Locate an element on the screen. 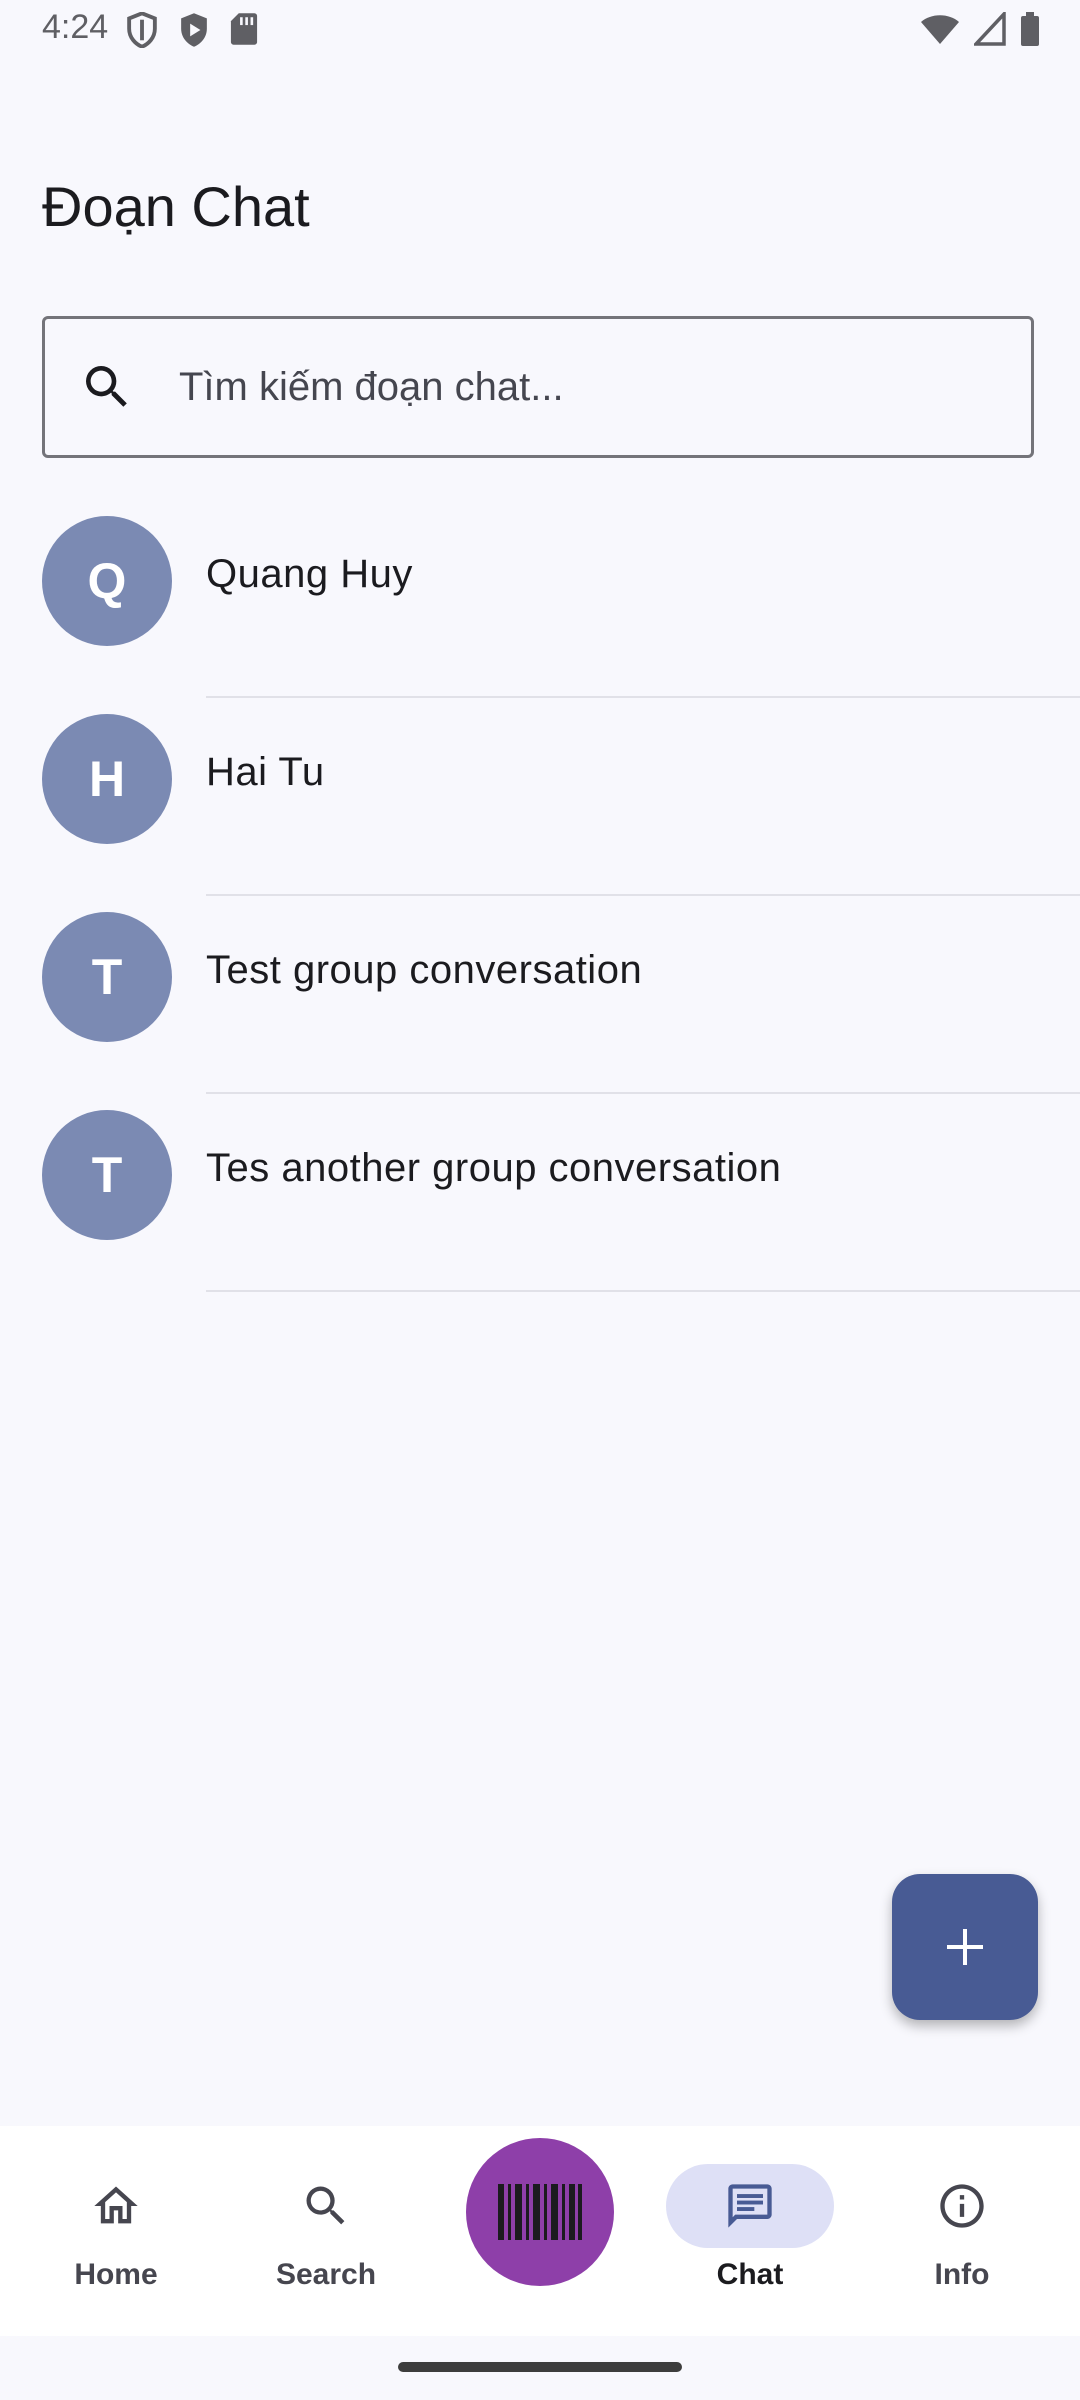  chat-name: Tes another group conversation is located at coordinates (494, 1168).